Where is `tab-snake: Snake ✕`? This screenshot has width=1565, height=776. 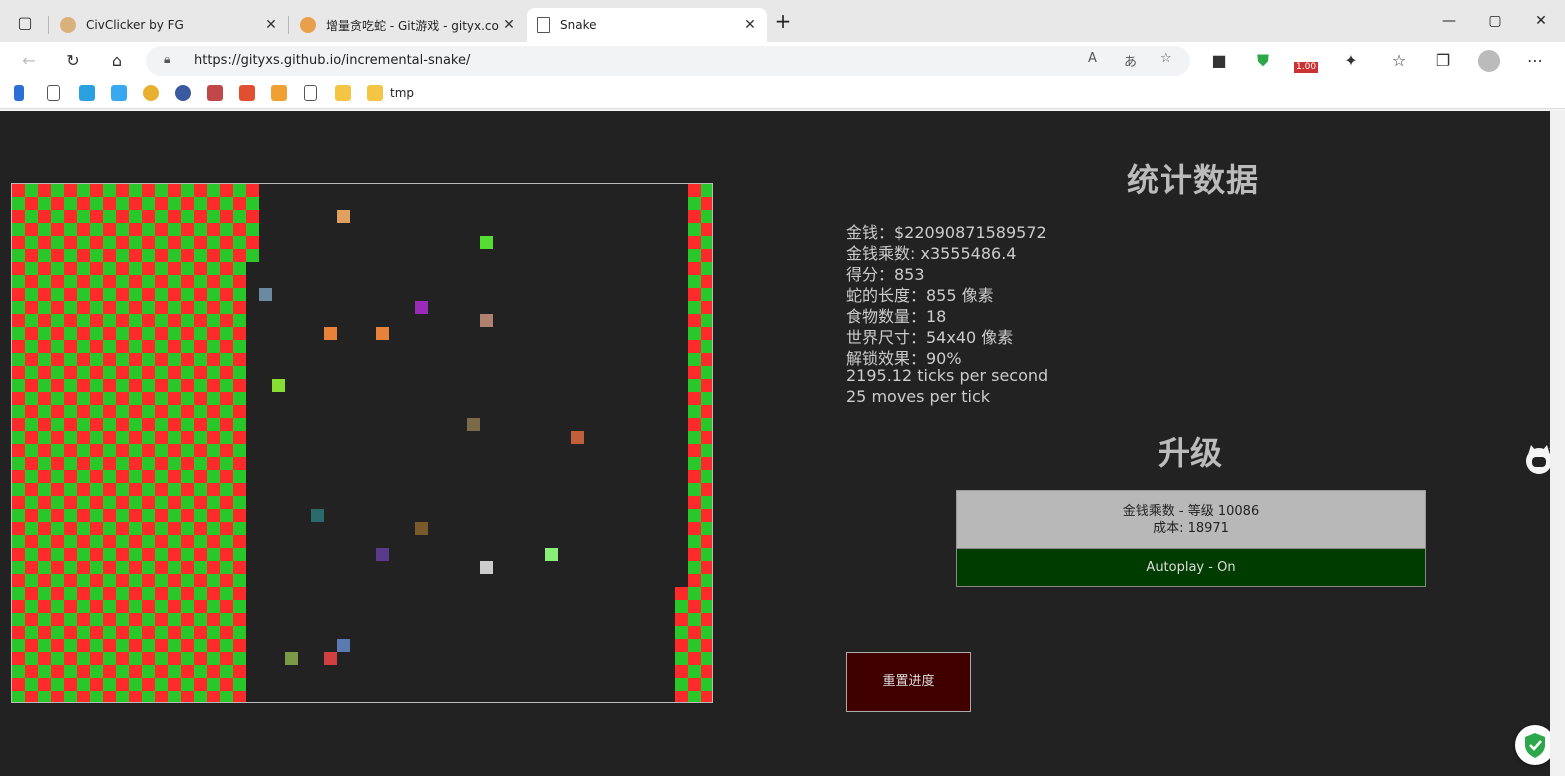 tab-snake: Snake ✕ is located at coordinates (647, 25).